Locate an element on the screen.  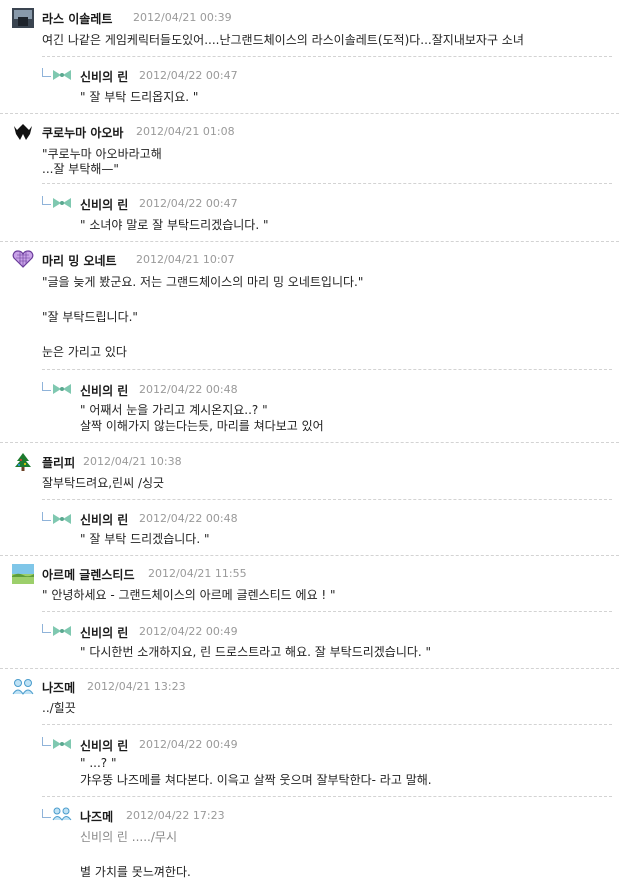
black-wings-icon is located at coordinates (23, 132).